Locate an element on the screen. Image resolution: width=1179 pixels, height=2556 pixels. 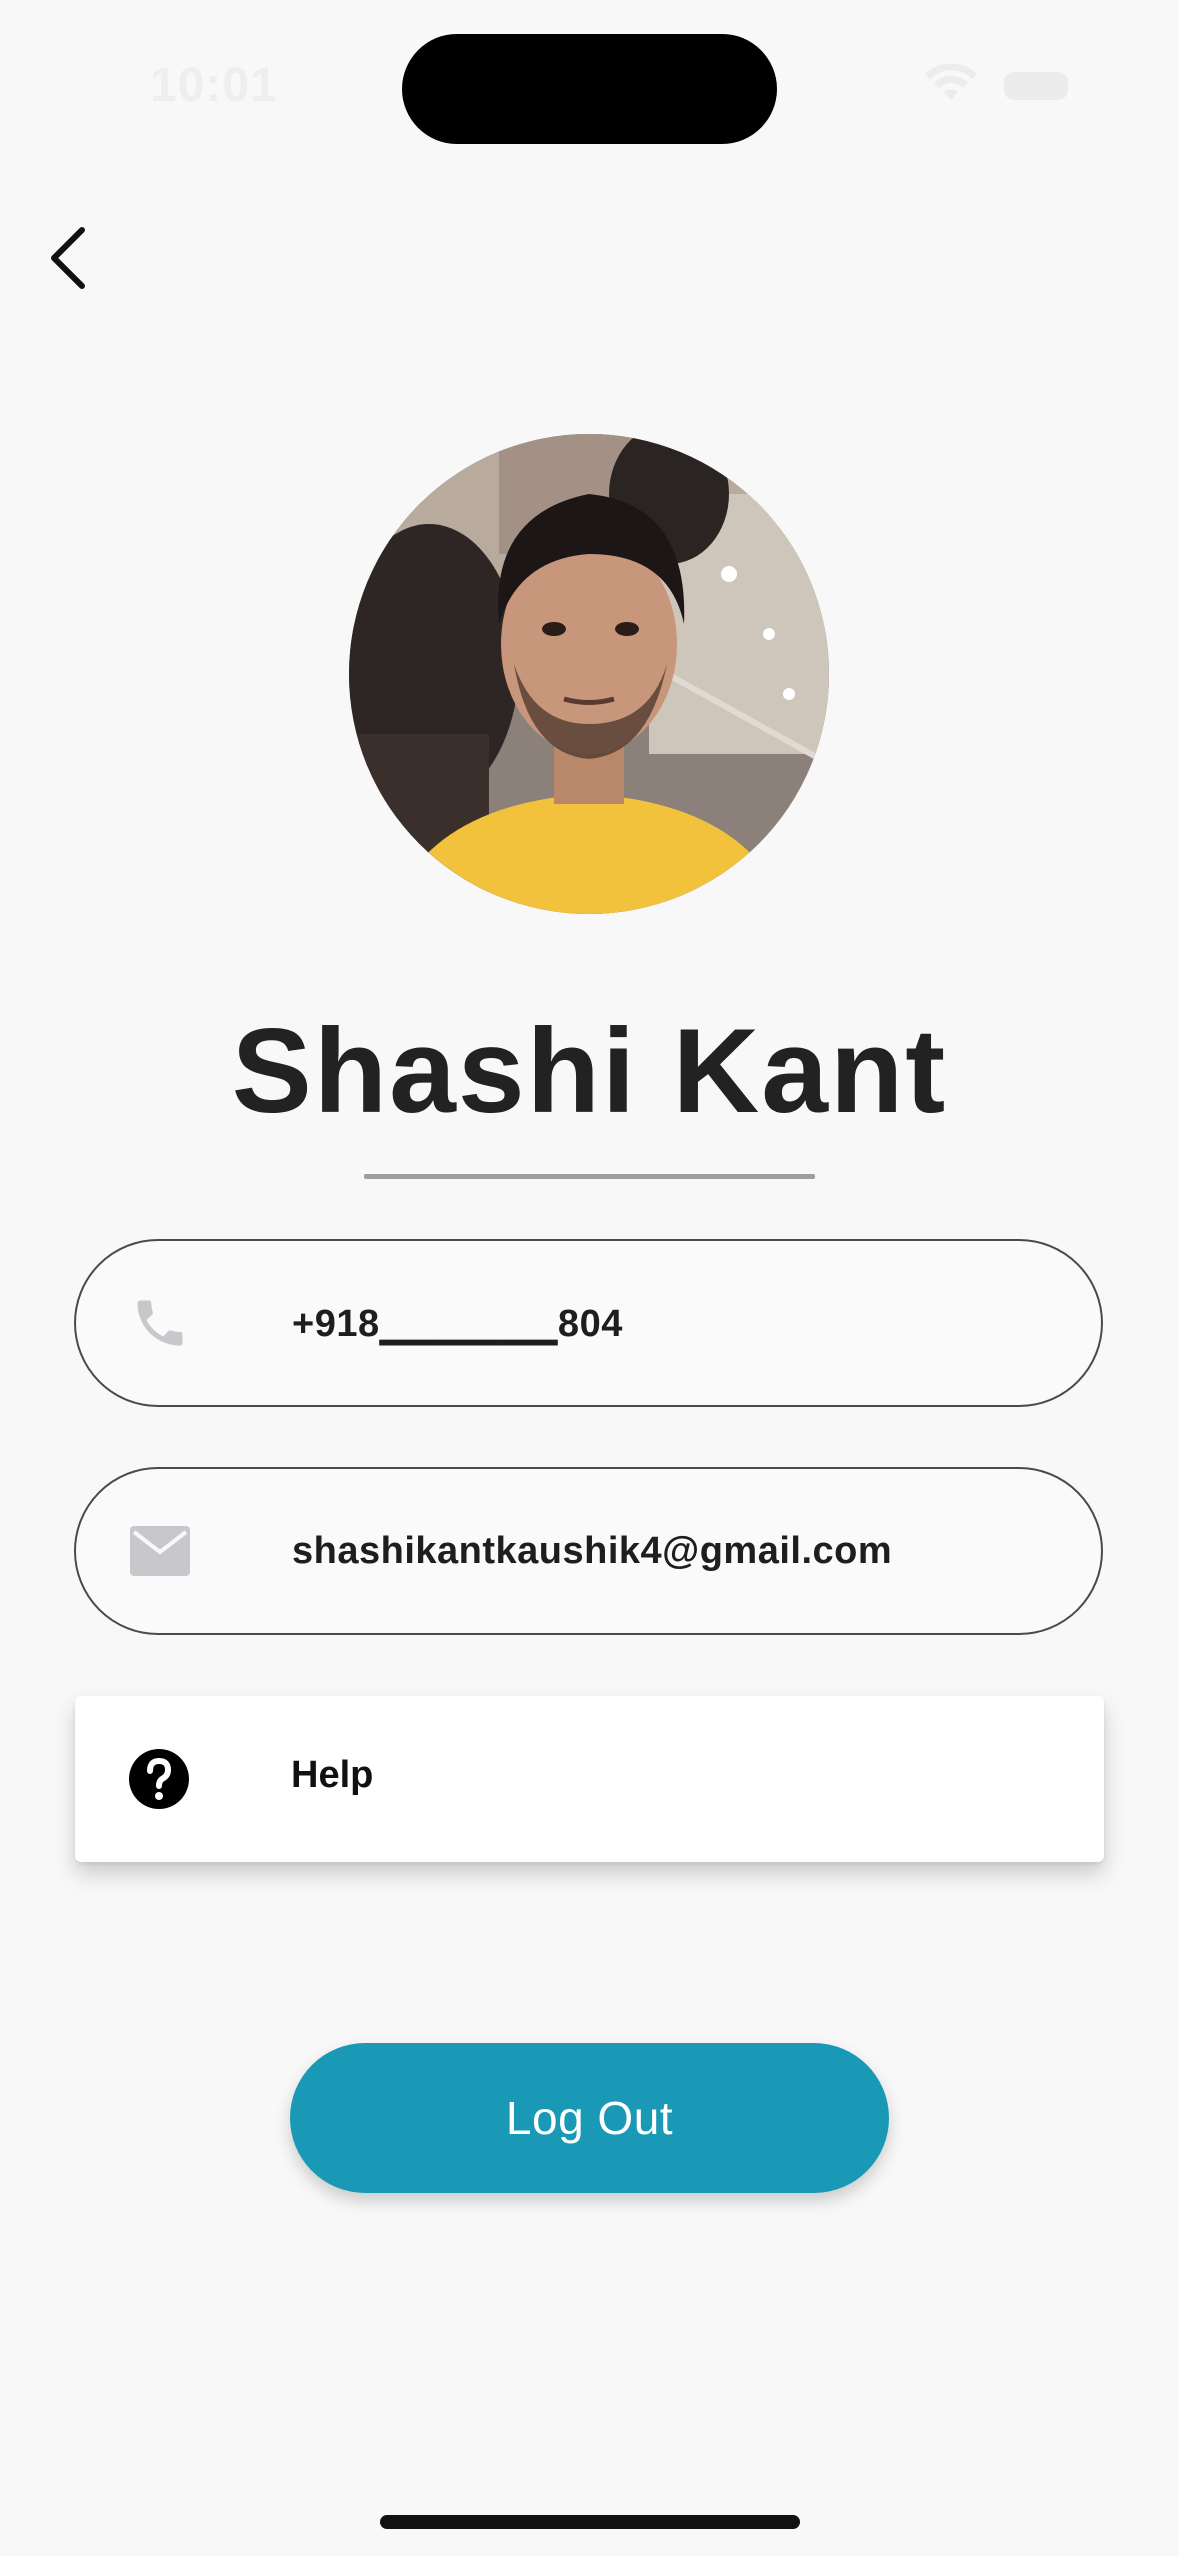
profile-photo is located at coordinates (589, 674).